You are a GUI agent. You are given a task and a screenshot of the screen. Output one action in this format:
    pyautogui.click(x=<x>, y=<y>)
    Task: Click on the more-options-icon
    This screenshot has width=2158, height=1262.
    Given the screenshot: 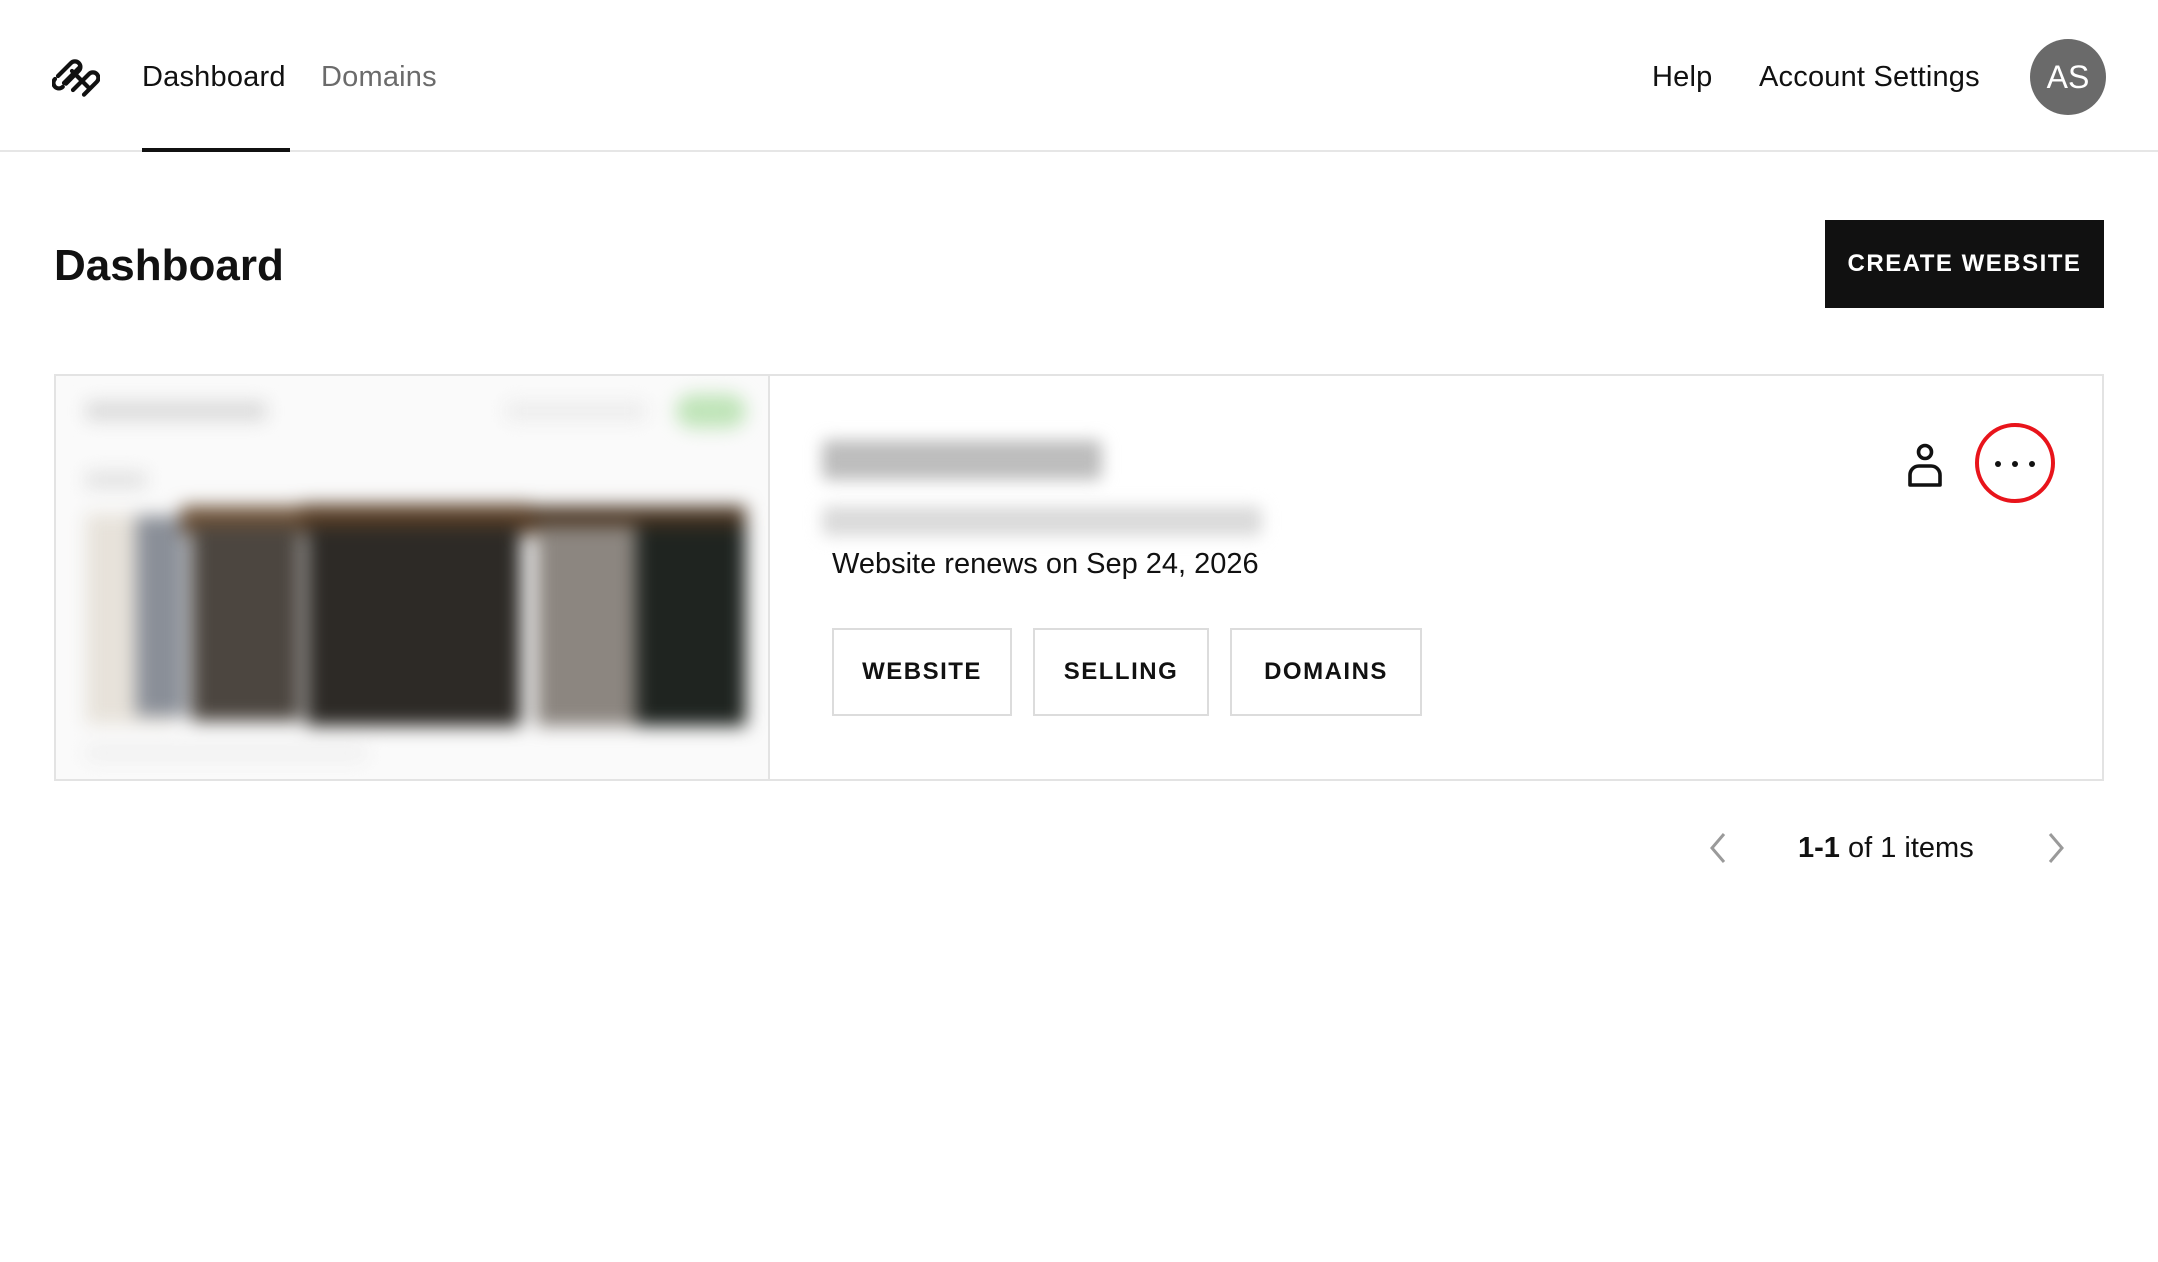 What is the action you would take?
    pyautogui.click(x=2015, y=464)
    